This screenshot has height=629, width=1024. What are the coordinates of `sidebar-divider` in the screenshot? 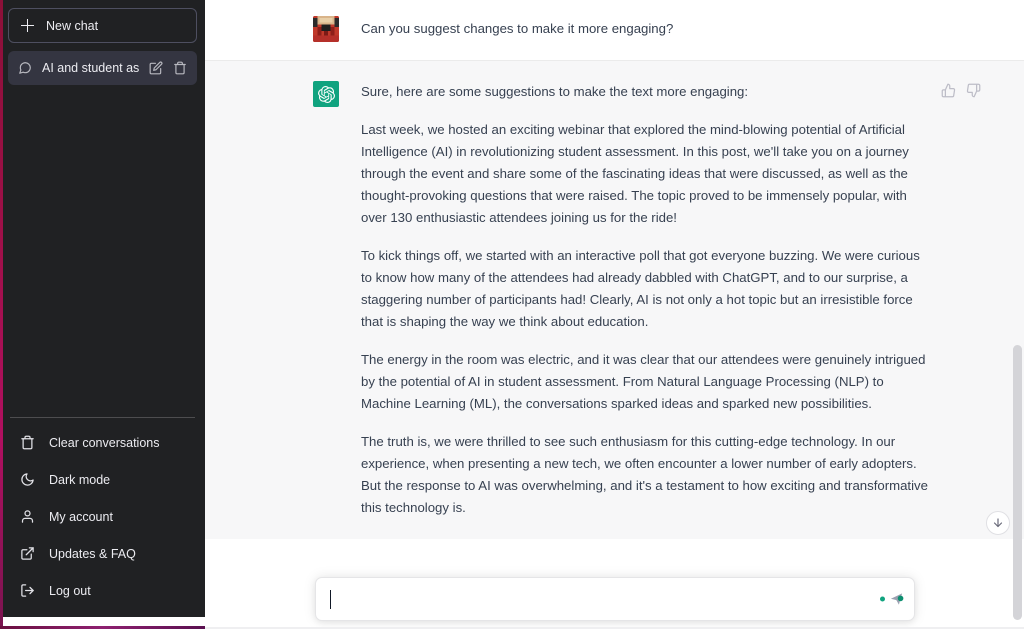 It's located at (102, 417).